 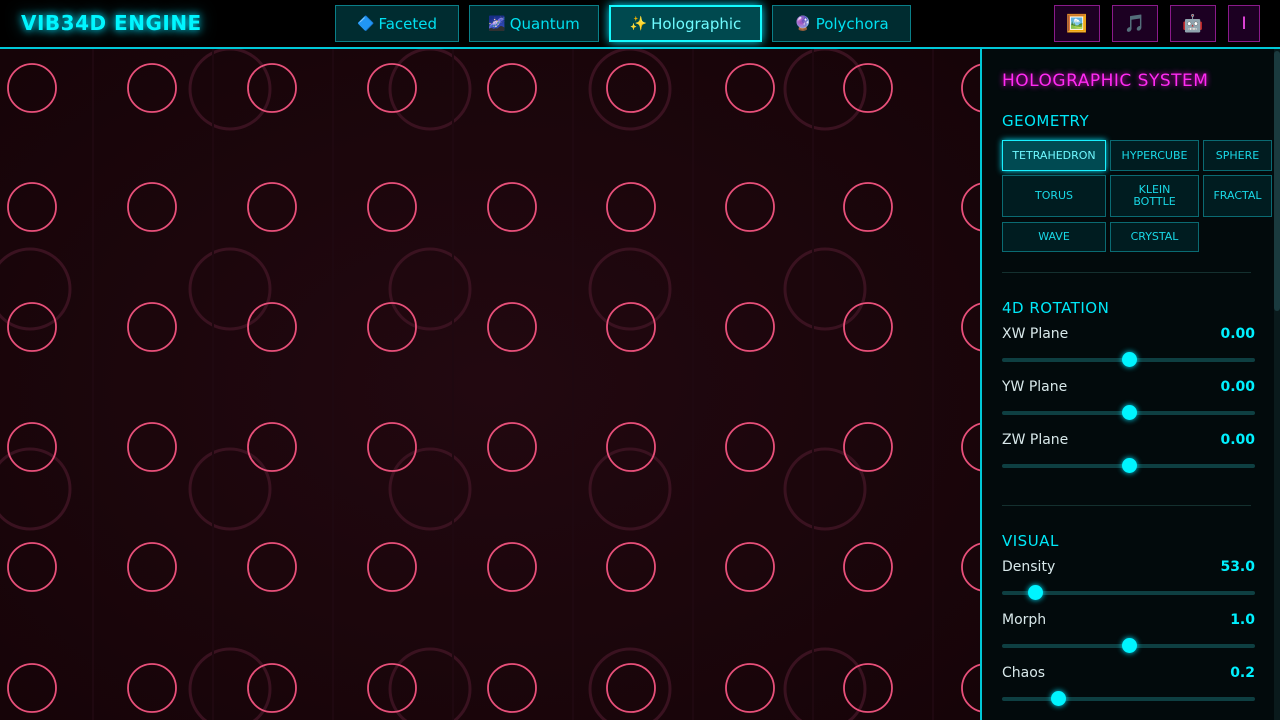 I want to click on tab-faceted: 🔷 Faceted, so click(x=397, y=23).